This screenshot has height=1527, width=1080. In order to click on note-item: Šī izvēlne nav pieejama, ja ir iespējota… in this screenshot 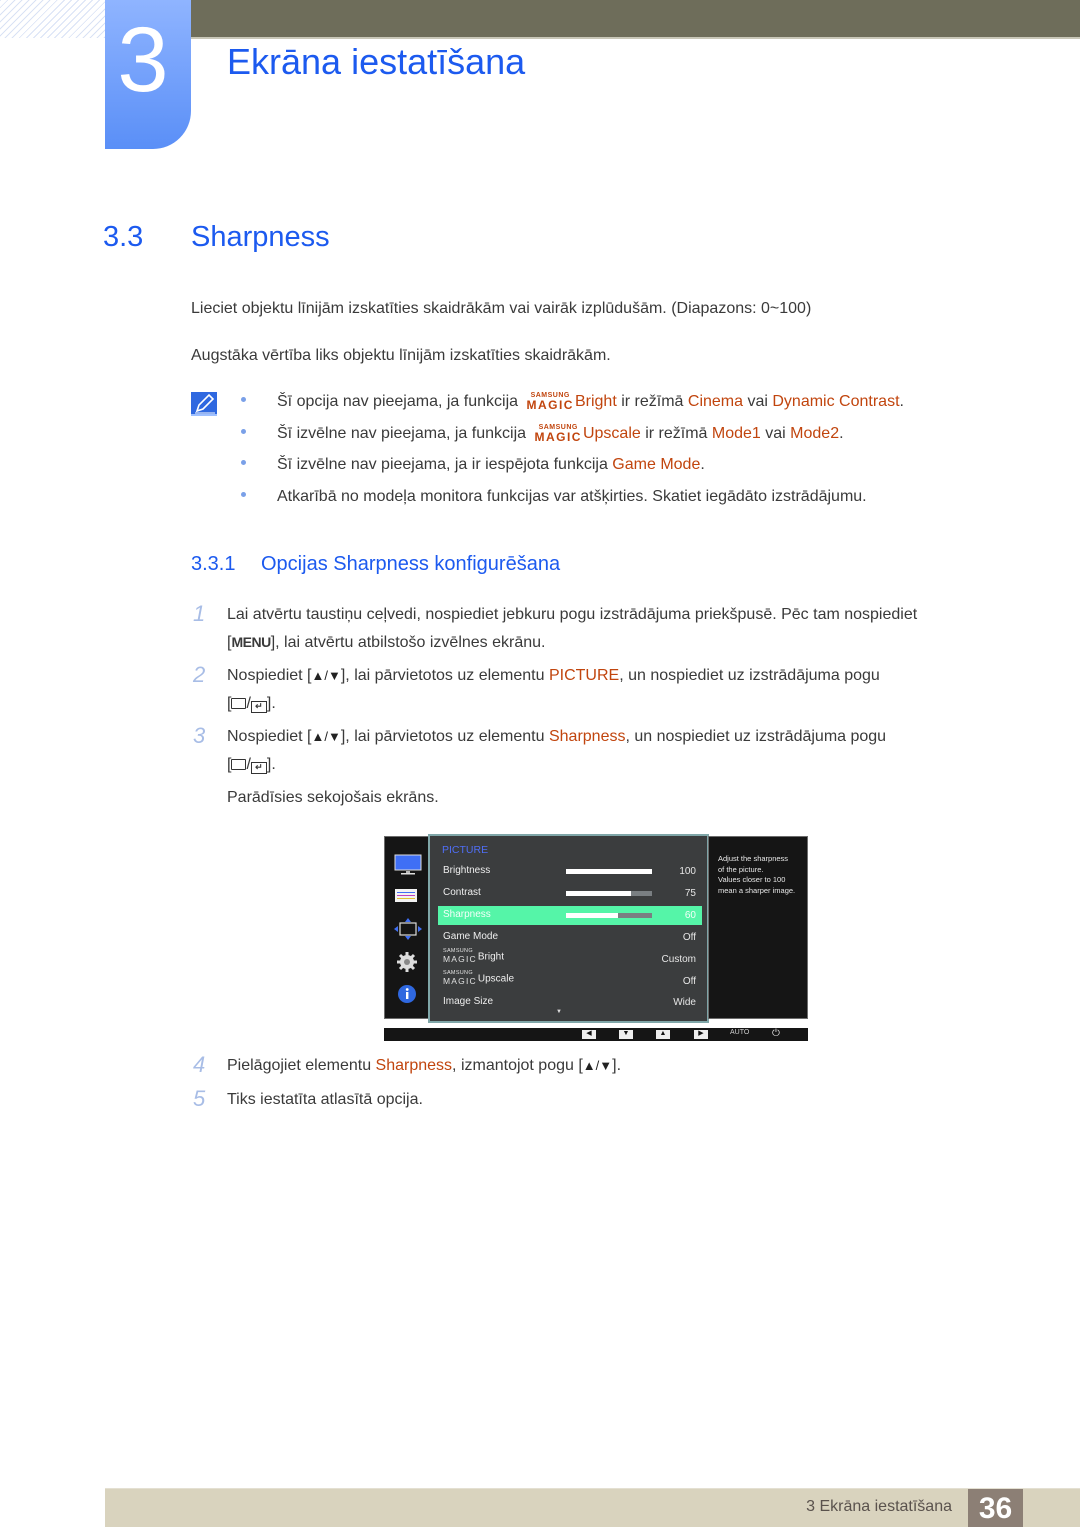, I will do `click(473, 465)`.